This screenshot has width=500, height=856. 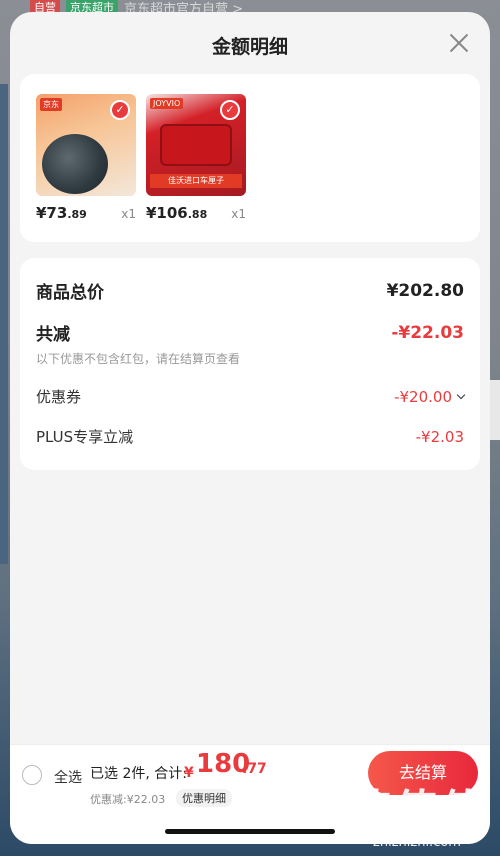 I want to click on coupon-label: 优惠券, so click(x=59, y=397).